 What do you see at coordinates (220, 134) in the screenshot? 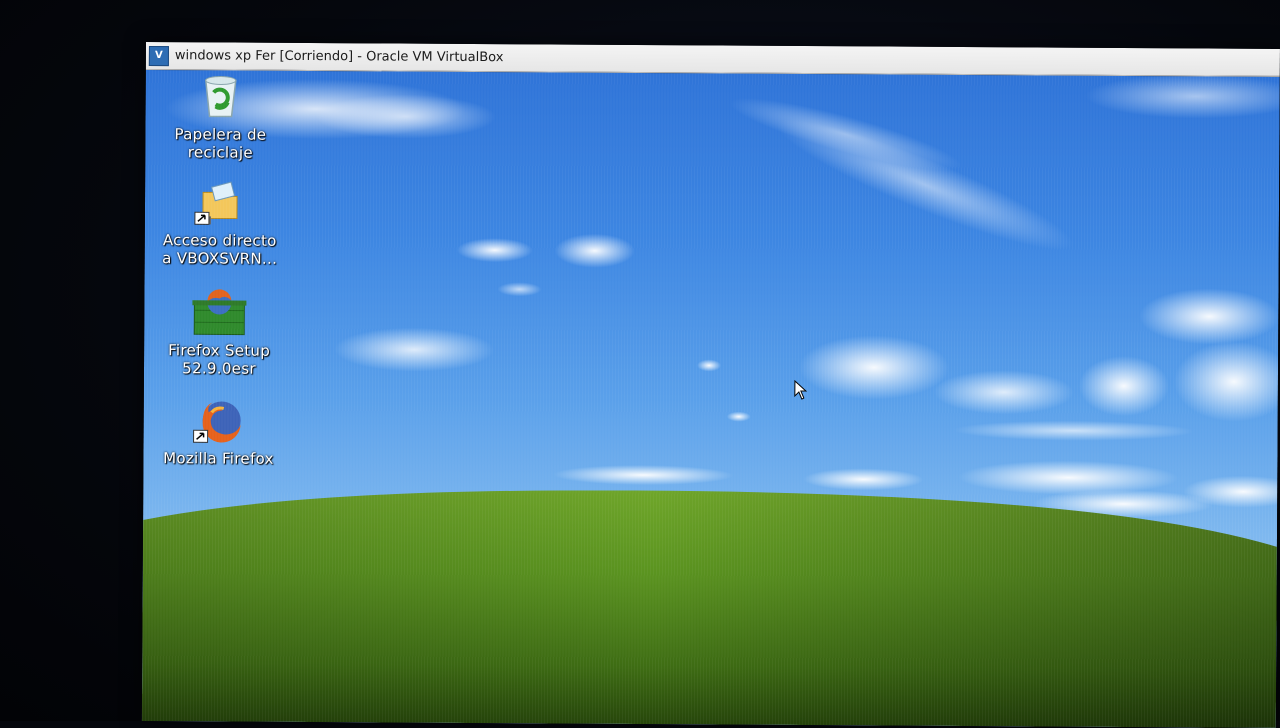
I see `recycle-bin-label-line1: Papelera de` at bounding box center [220, 134].